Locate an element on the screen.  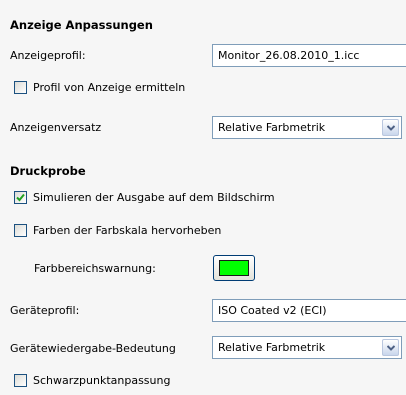
device-intent-label: Gerätewiedergabe-Bedeutung is located at coordinates (93, 348).